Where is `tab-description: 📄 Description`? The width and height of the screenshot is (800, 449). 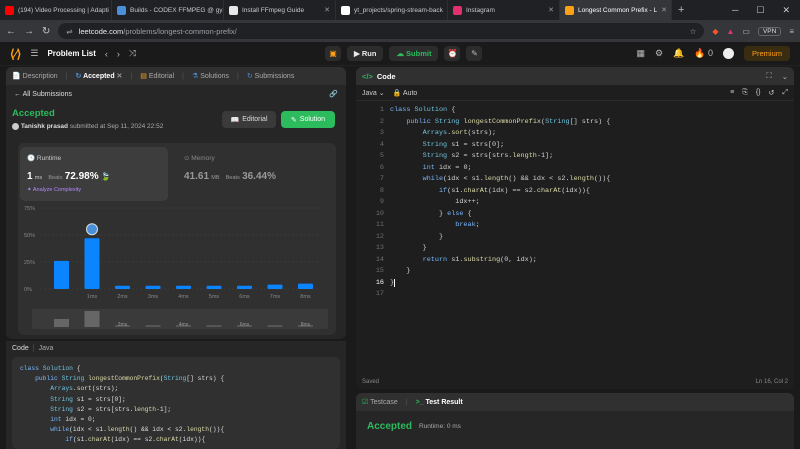 tab-description: 📄 Description is located at coordinates (35, 76).